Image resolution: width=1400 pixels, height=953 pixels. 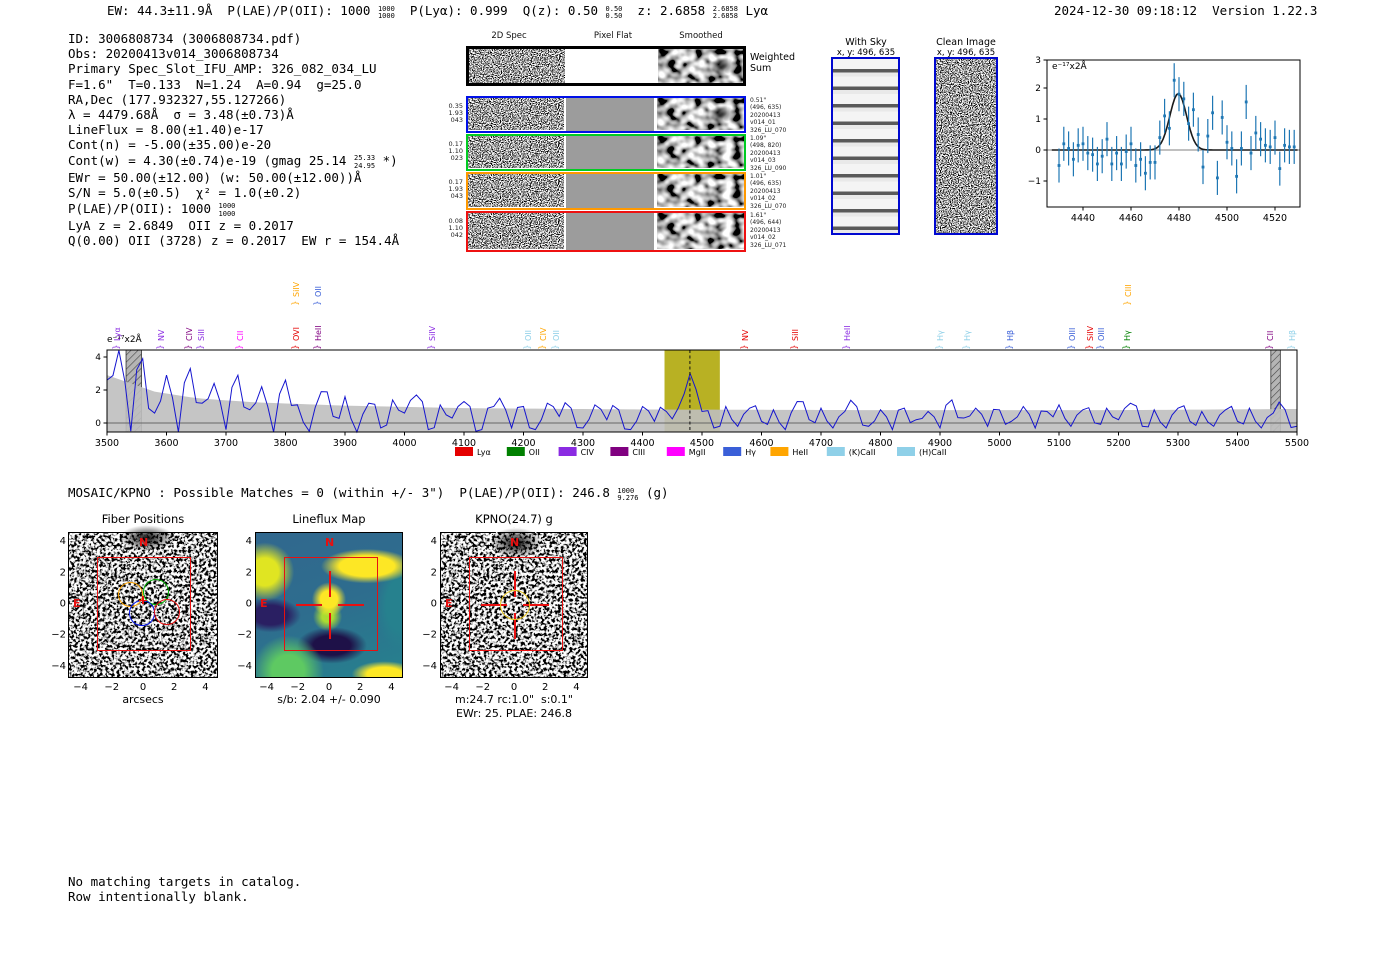 I want to click on error-band, so click(x=702, y=403).